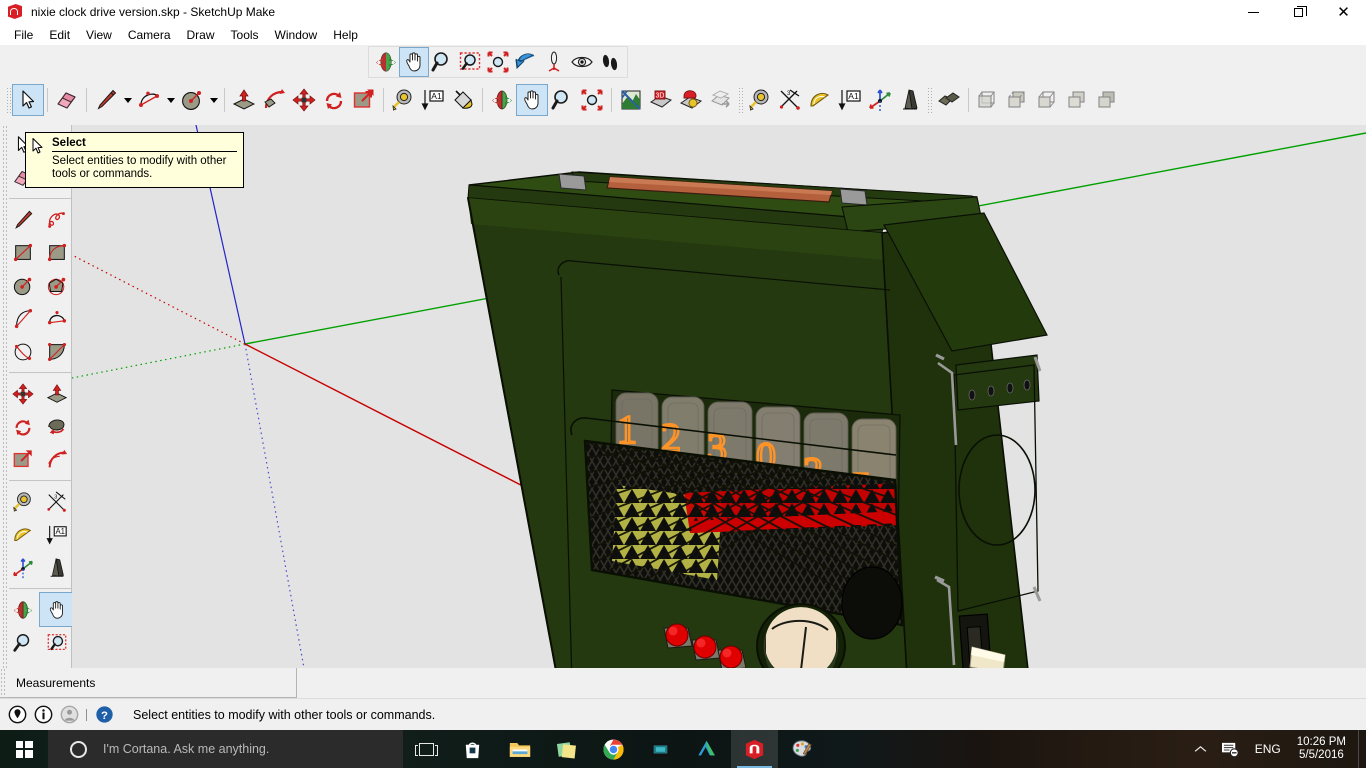  Describe the element at coordinates (820, 100) in the screenshot. I see `protractor-tool` at that location.